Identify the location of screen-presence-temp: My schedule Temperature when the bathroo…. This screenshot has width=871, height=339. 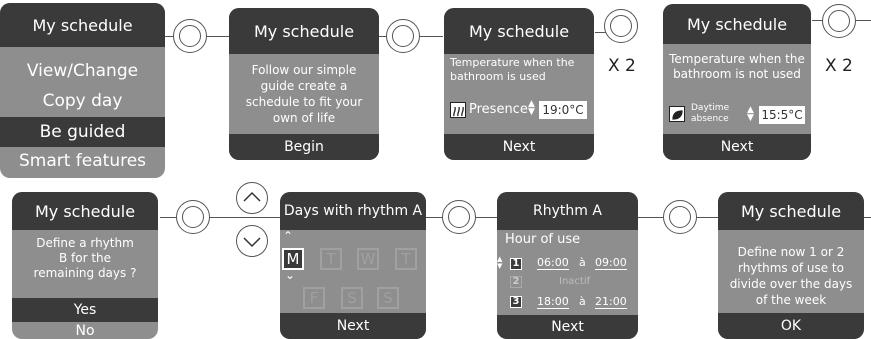
(519, 84).